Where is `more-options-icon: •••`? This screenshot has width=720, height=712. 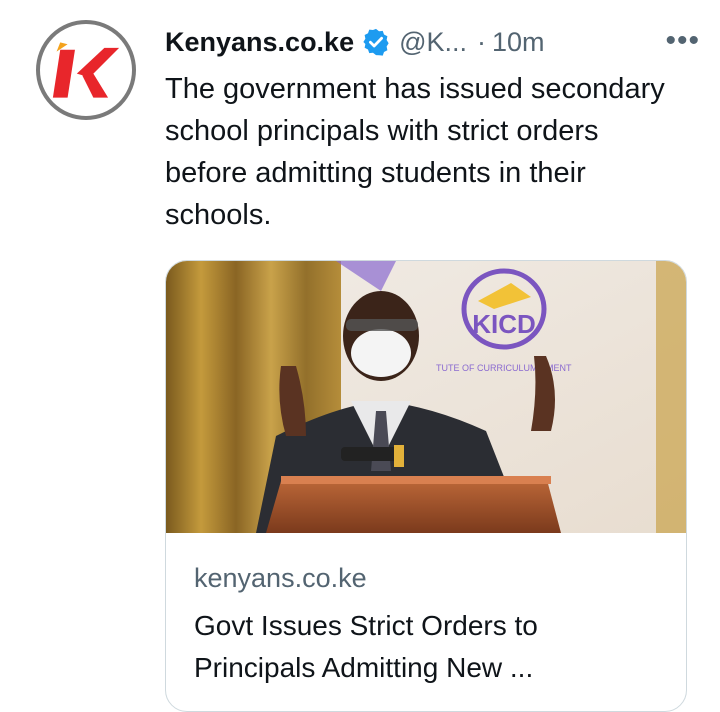 more-options-icon: ••• is located at coordinates (682, 41).